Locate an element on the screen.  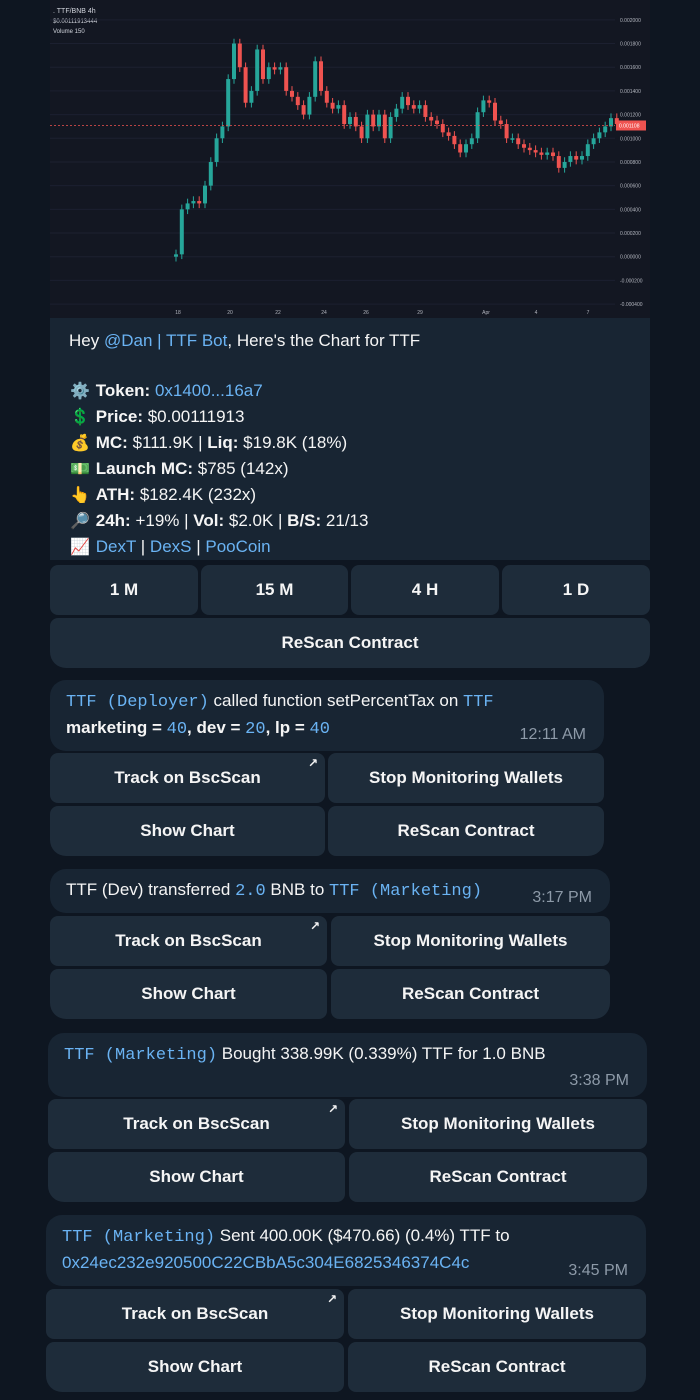
timeframe-1d-button: 1 D is located at coordinates (576, 590).